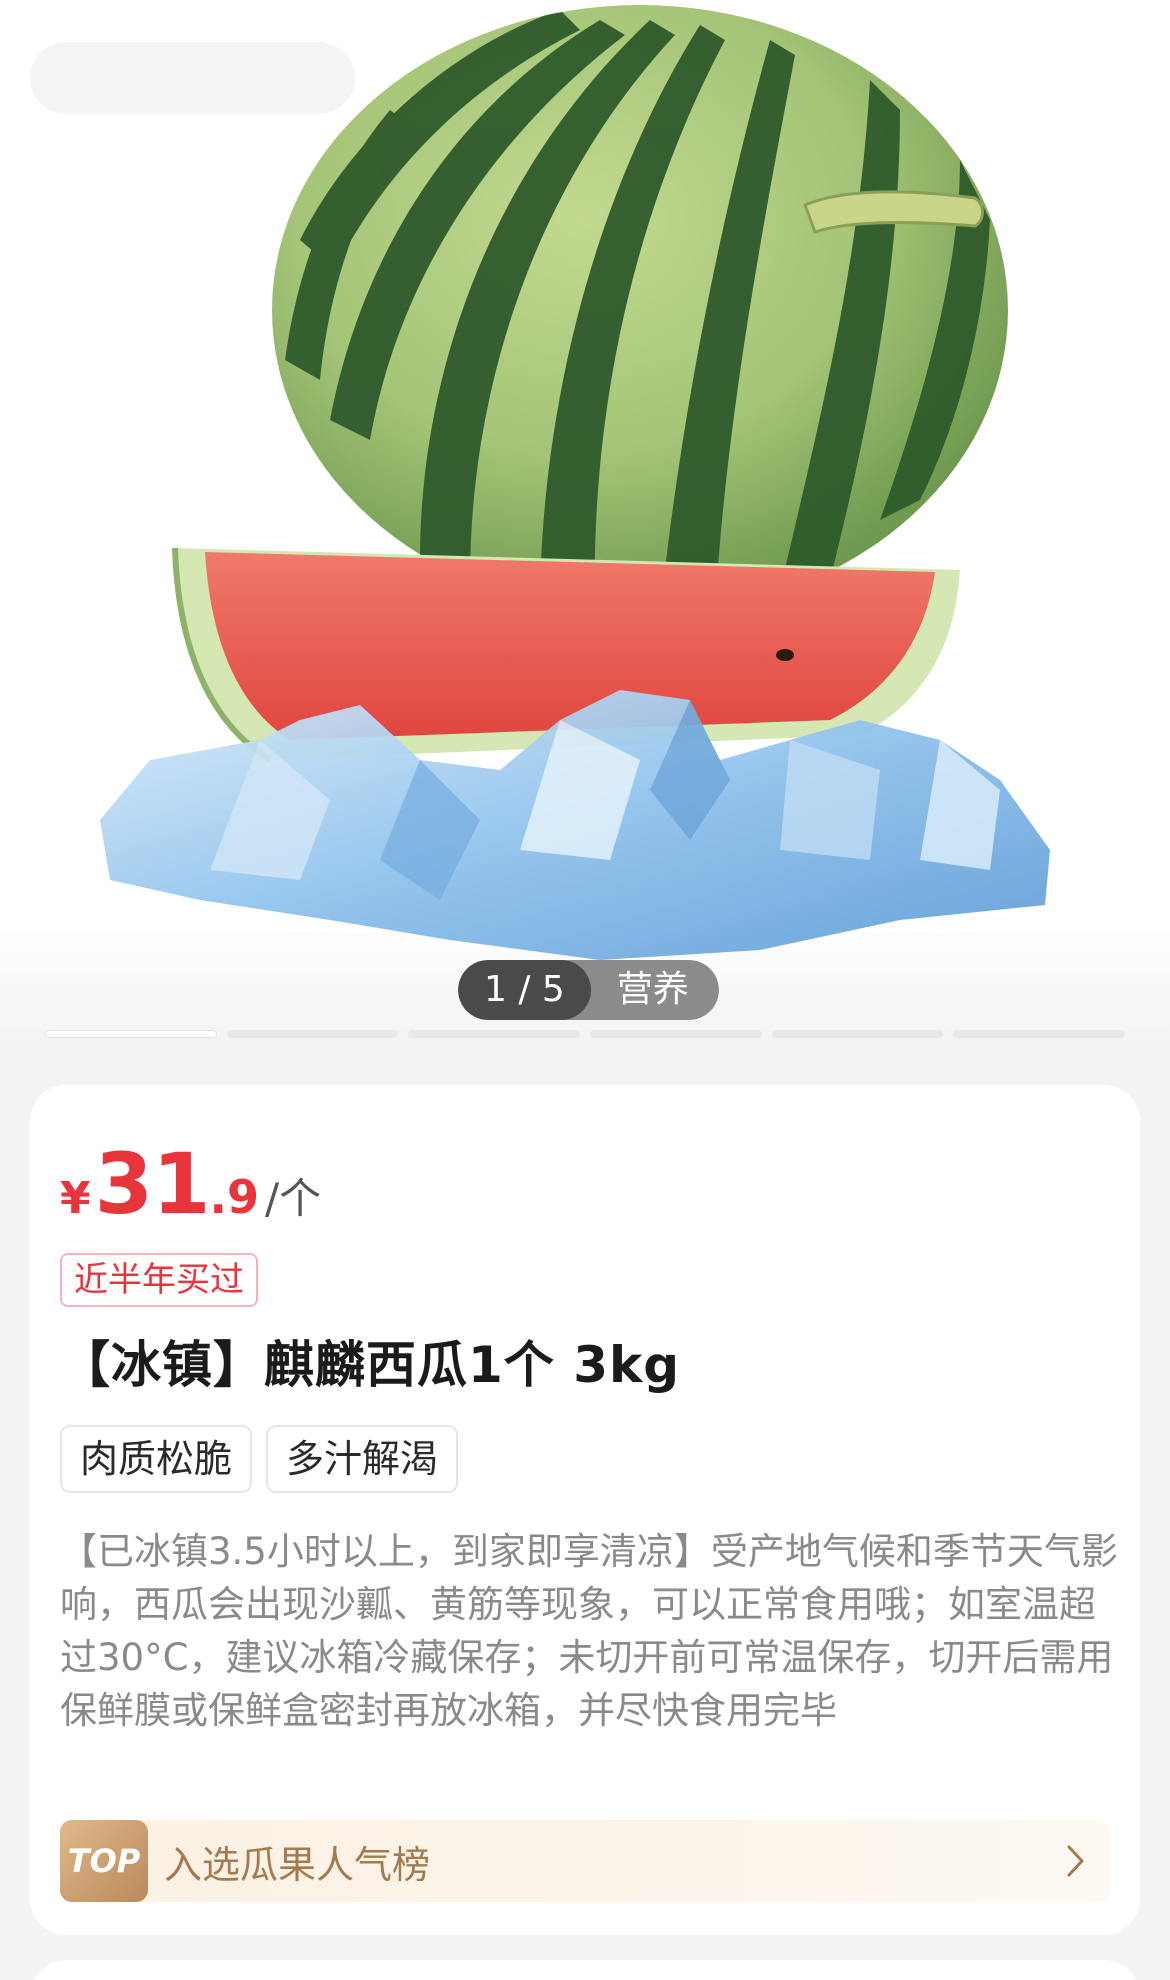 Image resolution: width=1170 pixels, height=1980 pixels. What do you see at coordinates (75, 1198) in the screenshot?
I see `price-currency: ¥` at bounding box center [75, 1198].